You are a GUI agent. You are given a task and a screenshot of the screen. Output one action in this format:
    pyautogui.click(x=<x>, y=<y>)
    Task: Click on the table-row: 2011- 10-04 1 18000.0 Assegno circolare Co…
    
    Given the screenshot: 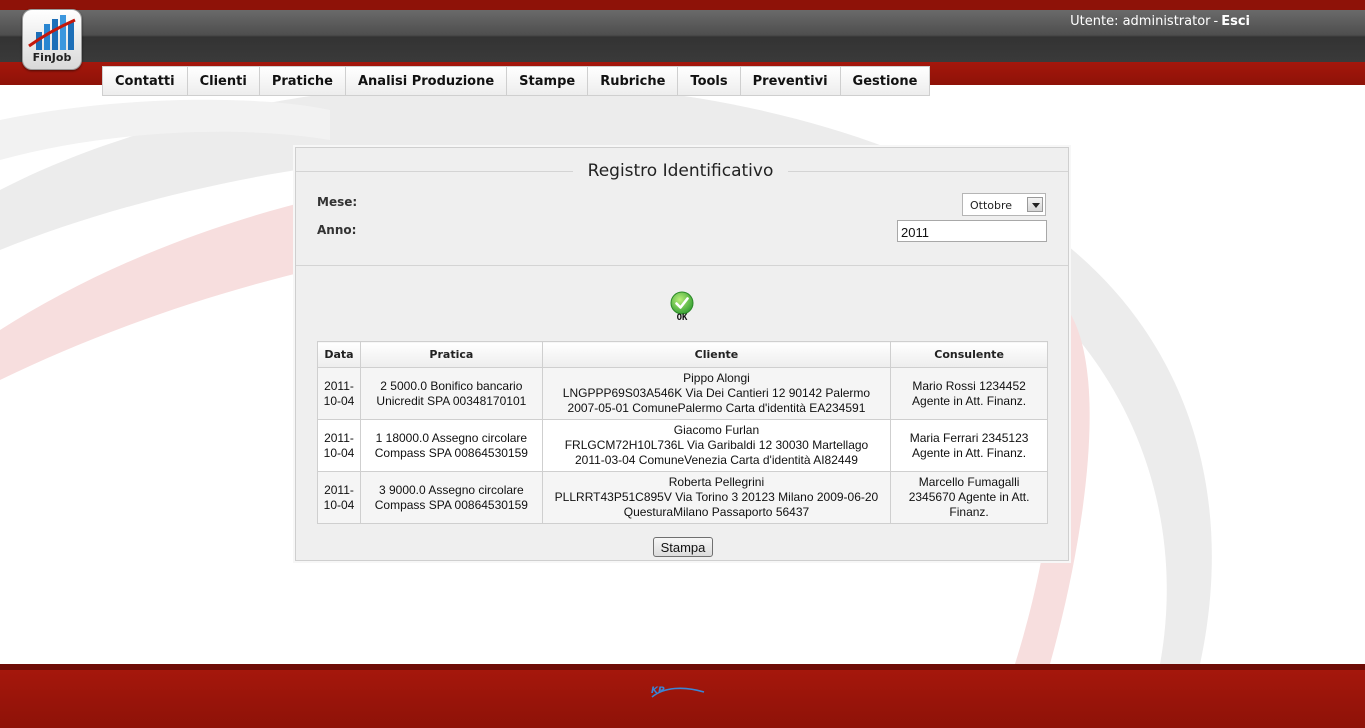 What is the action you would take?
    pyautogui.click(x=682, y=445)
    